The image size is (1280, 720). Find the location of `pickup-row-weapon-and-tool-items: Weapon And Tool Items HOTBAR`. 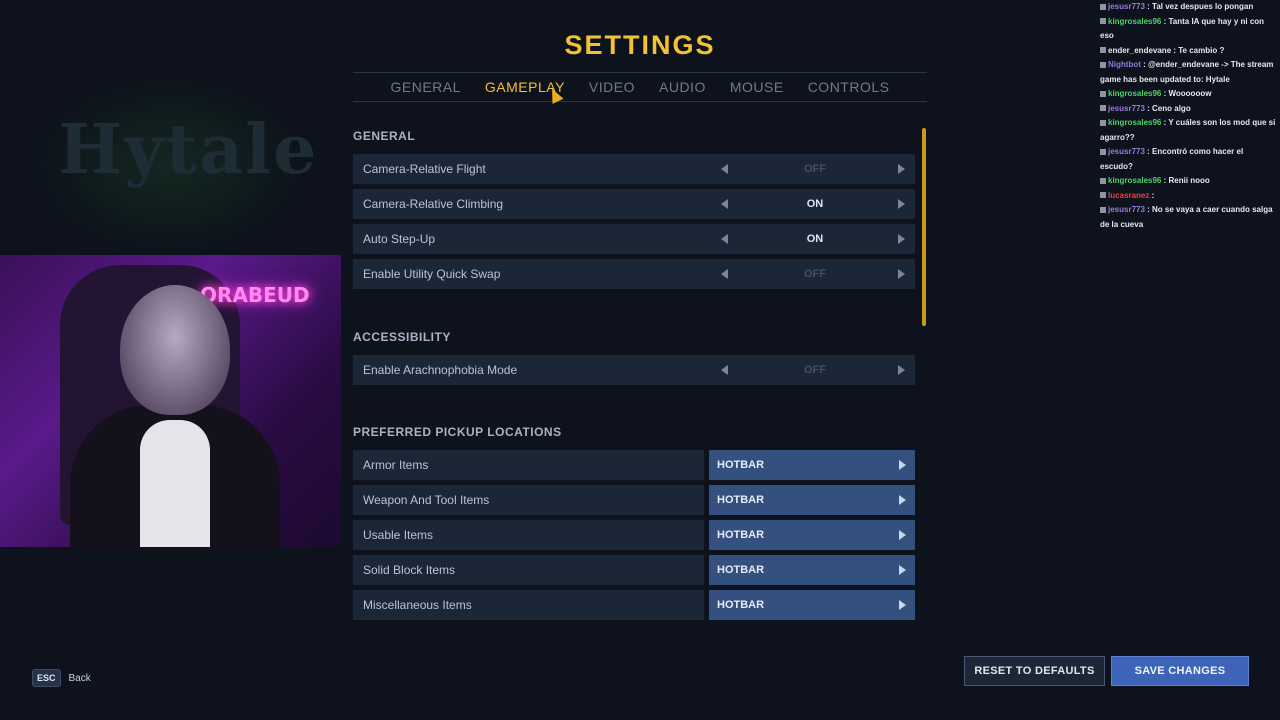

pickup-row-weapon-and-tool-items: Weapon And Tool Items HOTBAR is located at coordinates (634, 500).